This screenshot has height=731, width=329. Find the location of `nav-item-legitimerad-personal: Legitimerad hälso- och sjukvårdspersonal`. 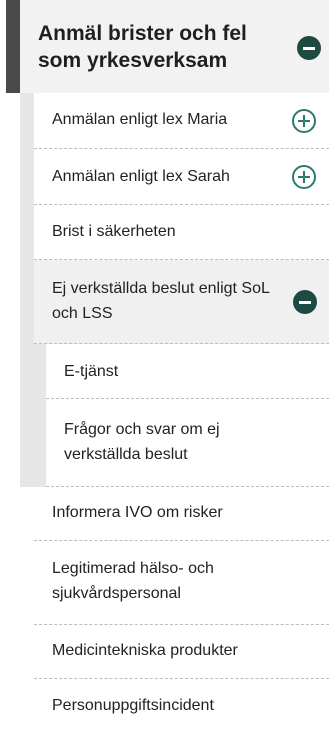

nav-item-legitimerad-personal: Legitimerad hälso- och sjukvårdspersonal is located at coordinates (181, 583).